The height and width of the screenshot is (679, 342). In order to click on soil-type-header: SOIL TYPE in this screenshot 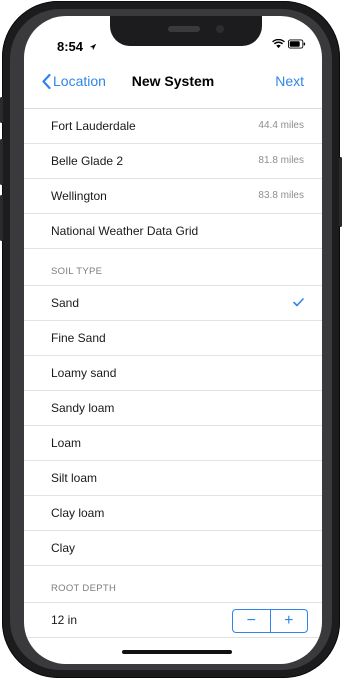, I will do `click(173, 267)`.